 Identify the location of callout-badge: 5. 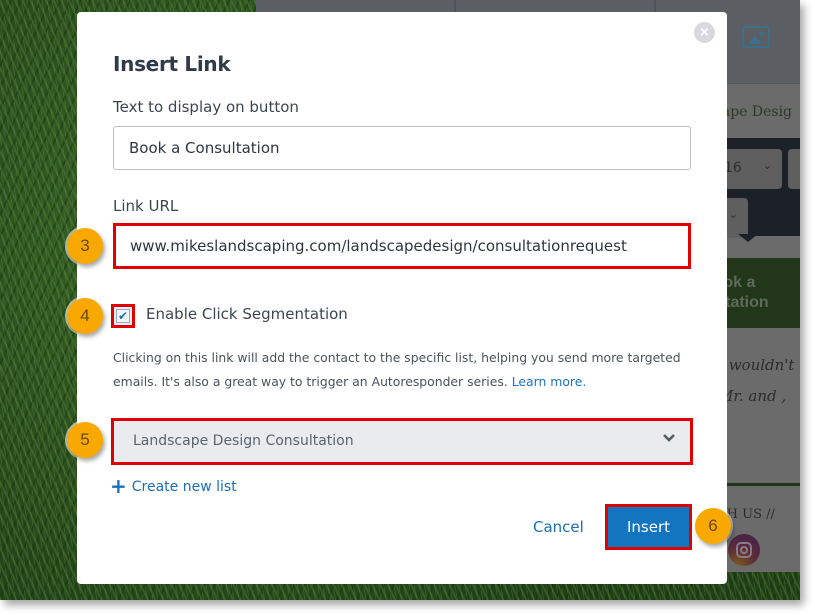
(85, 440).